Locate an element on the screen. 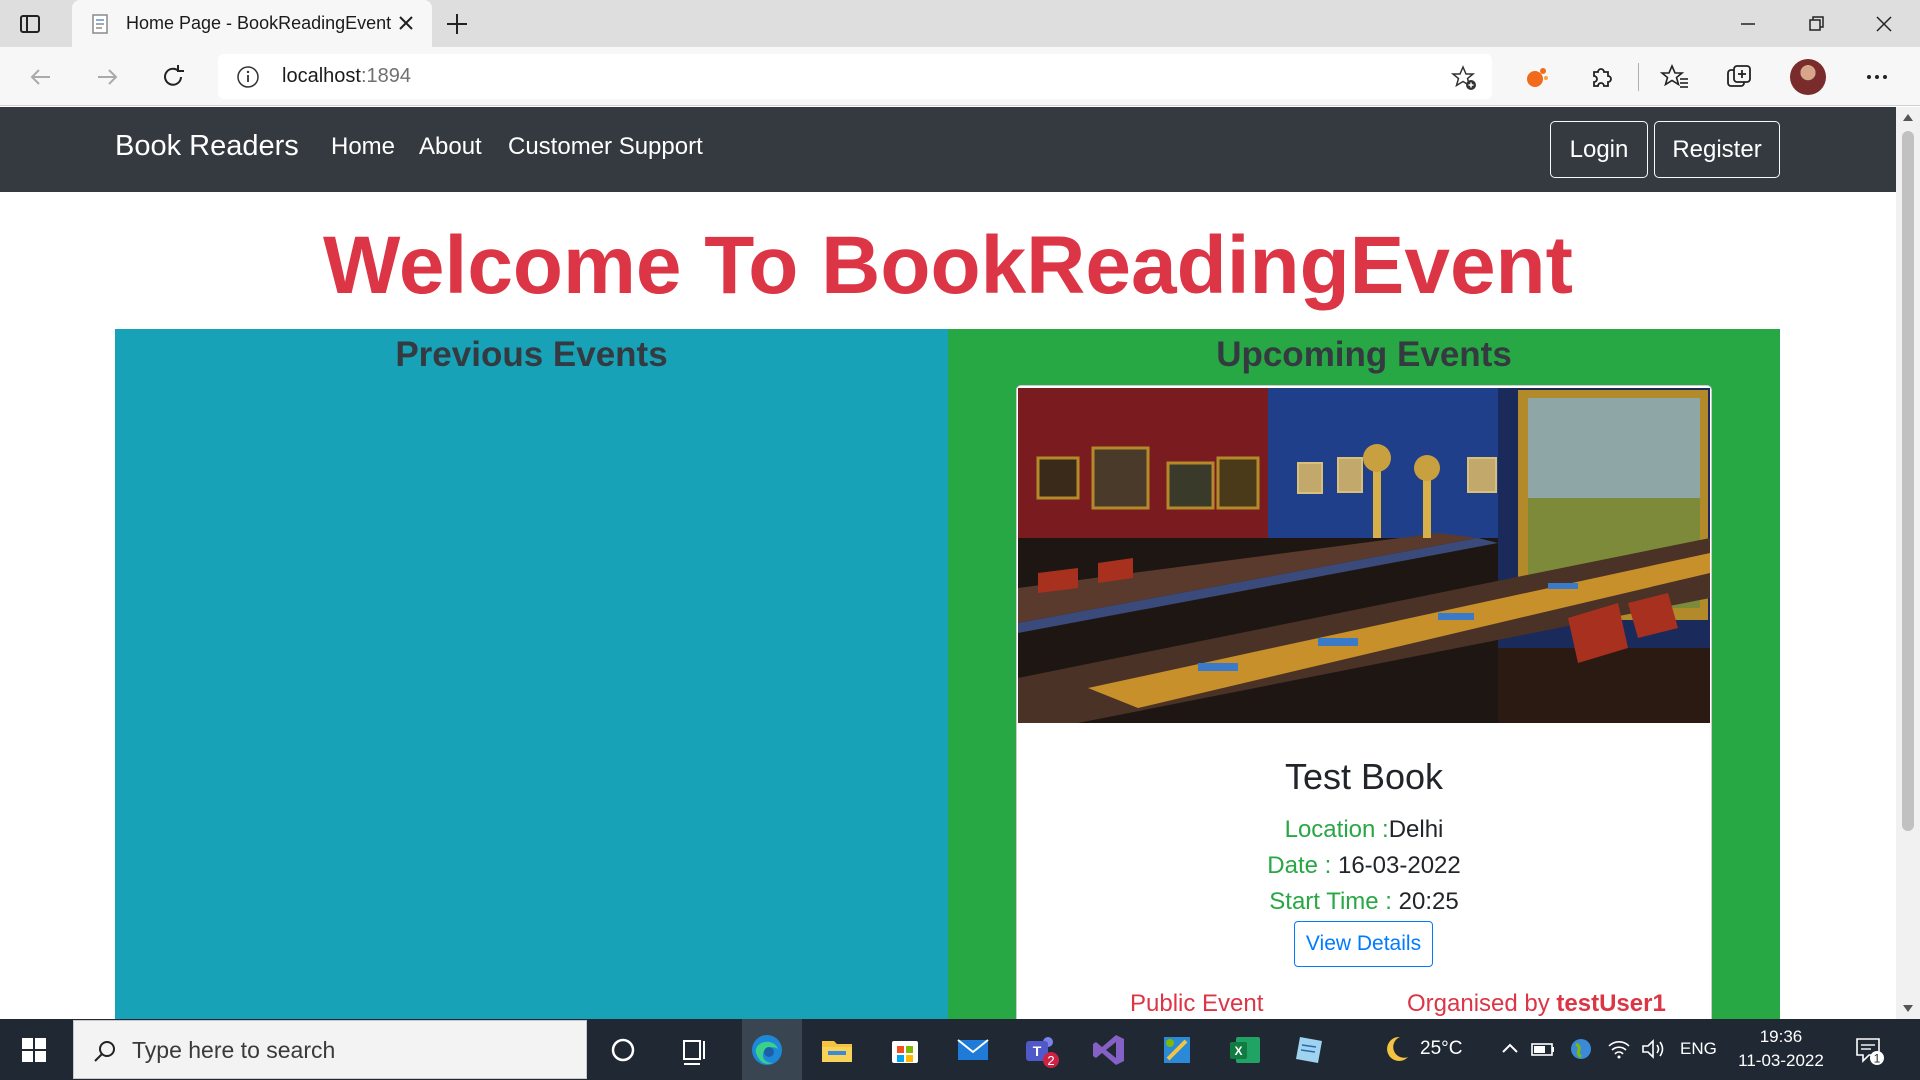 This screenshot has height=1080, width=1920. clock-date: 11-03-2022 is located at coordinates (1781, 1060).